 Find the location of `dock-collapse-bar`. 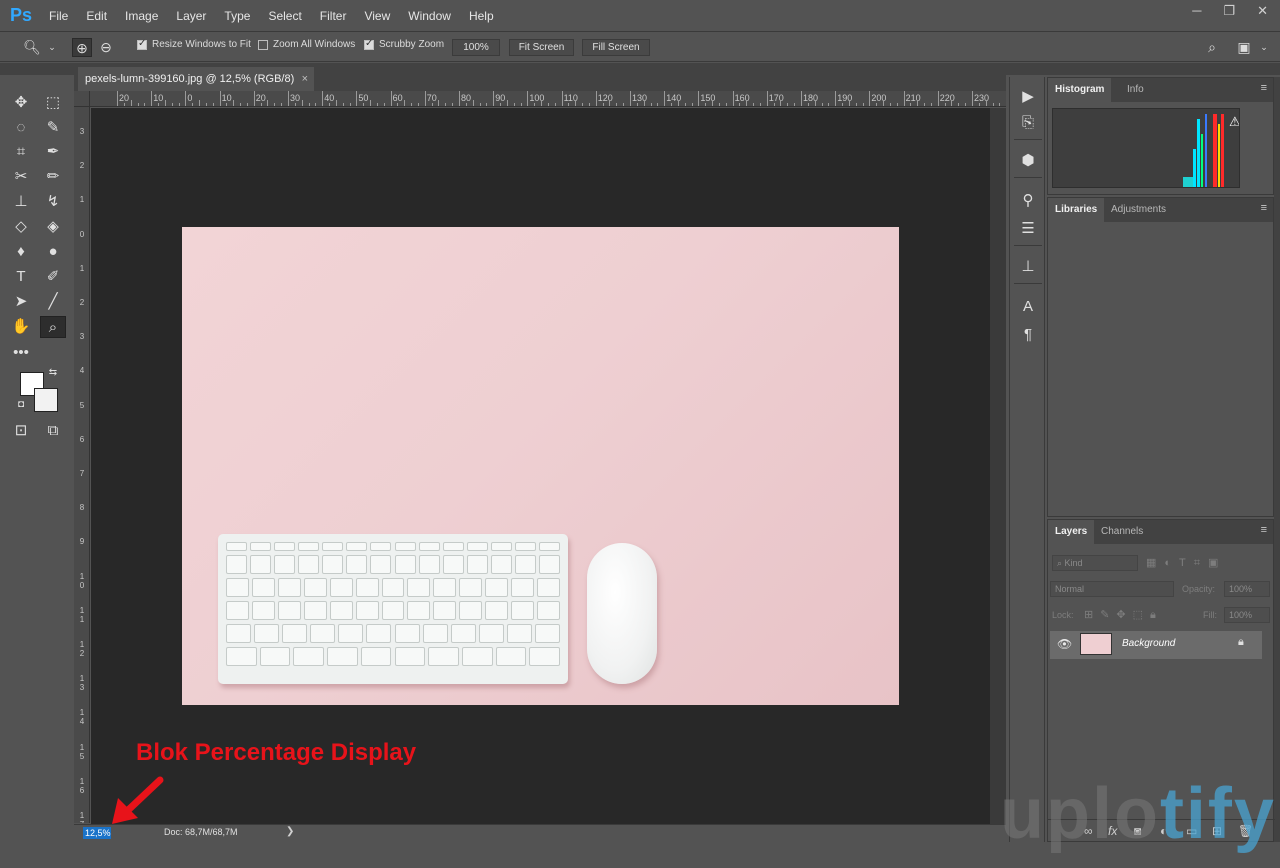

dock-collapse-bar is located at coordinates (1026, 69).